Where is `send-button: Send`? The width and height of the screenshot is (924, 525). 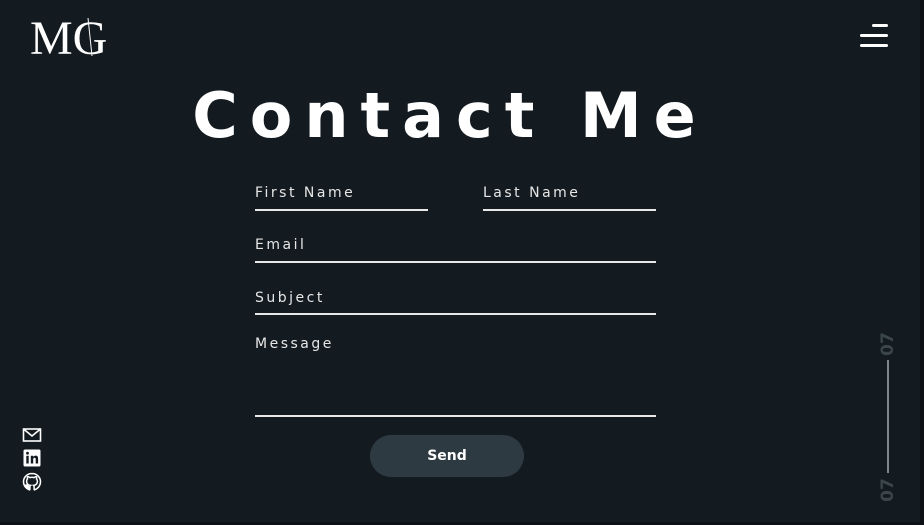 send-button: Send is located at coordinates (447, 456).